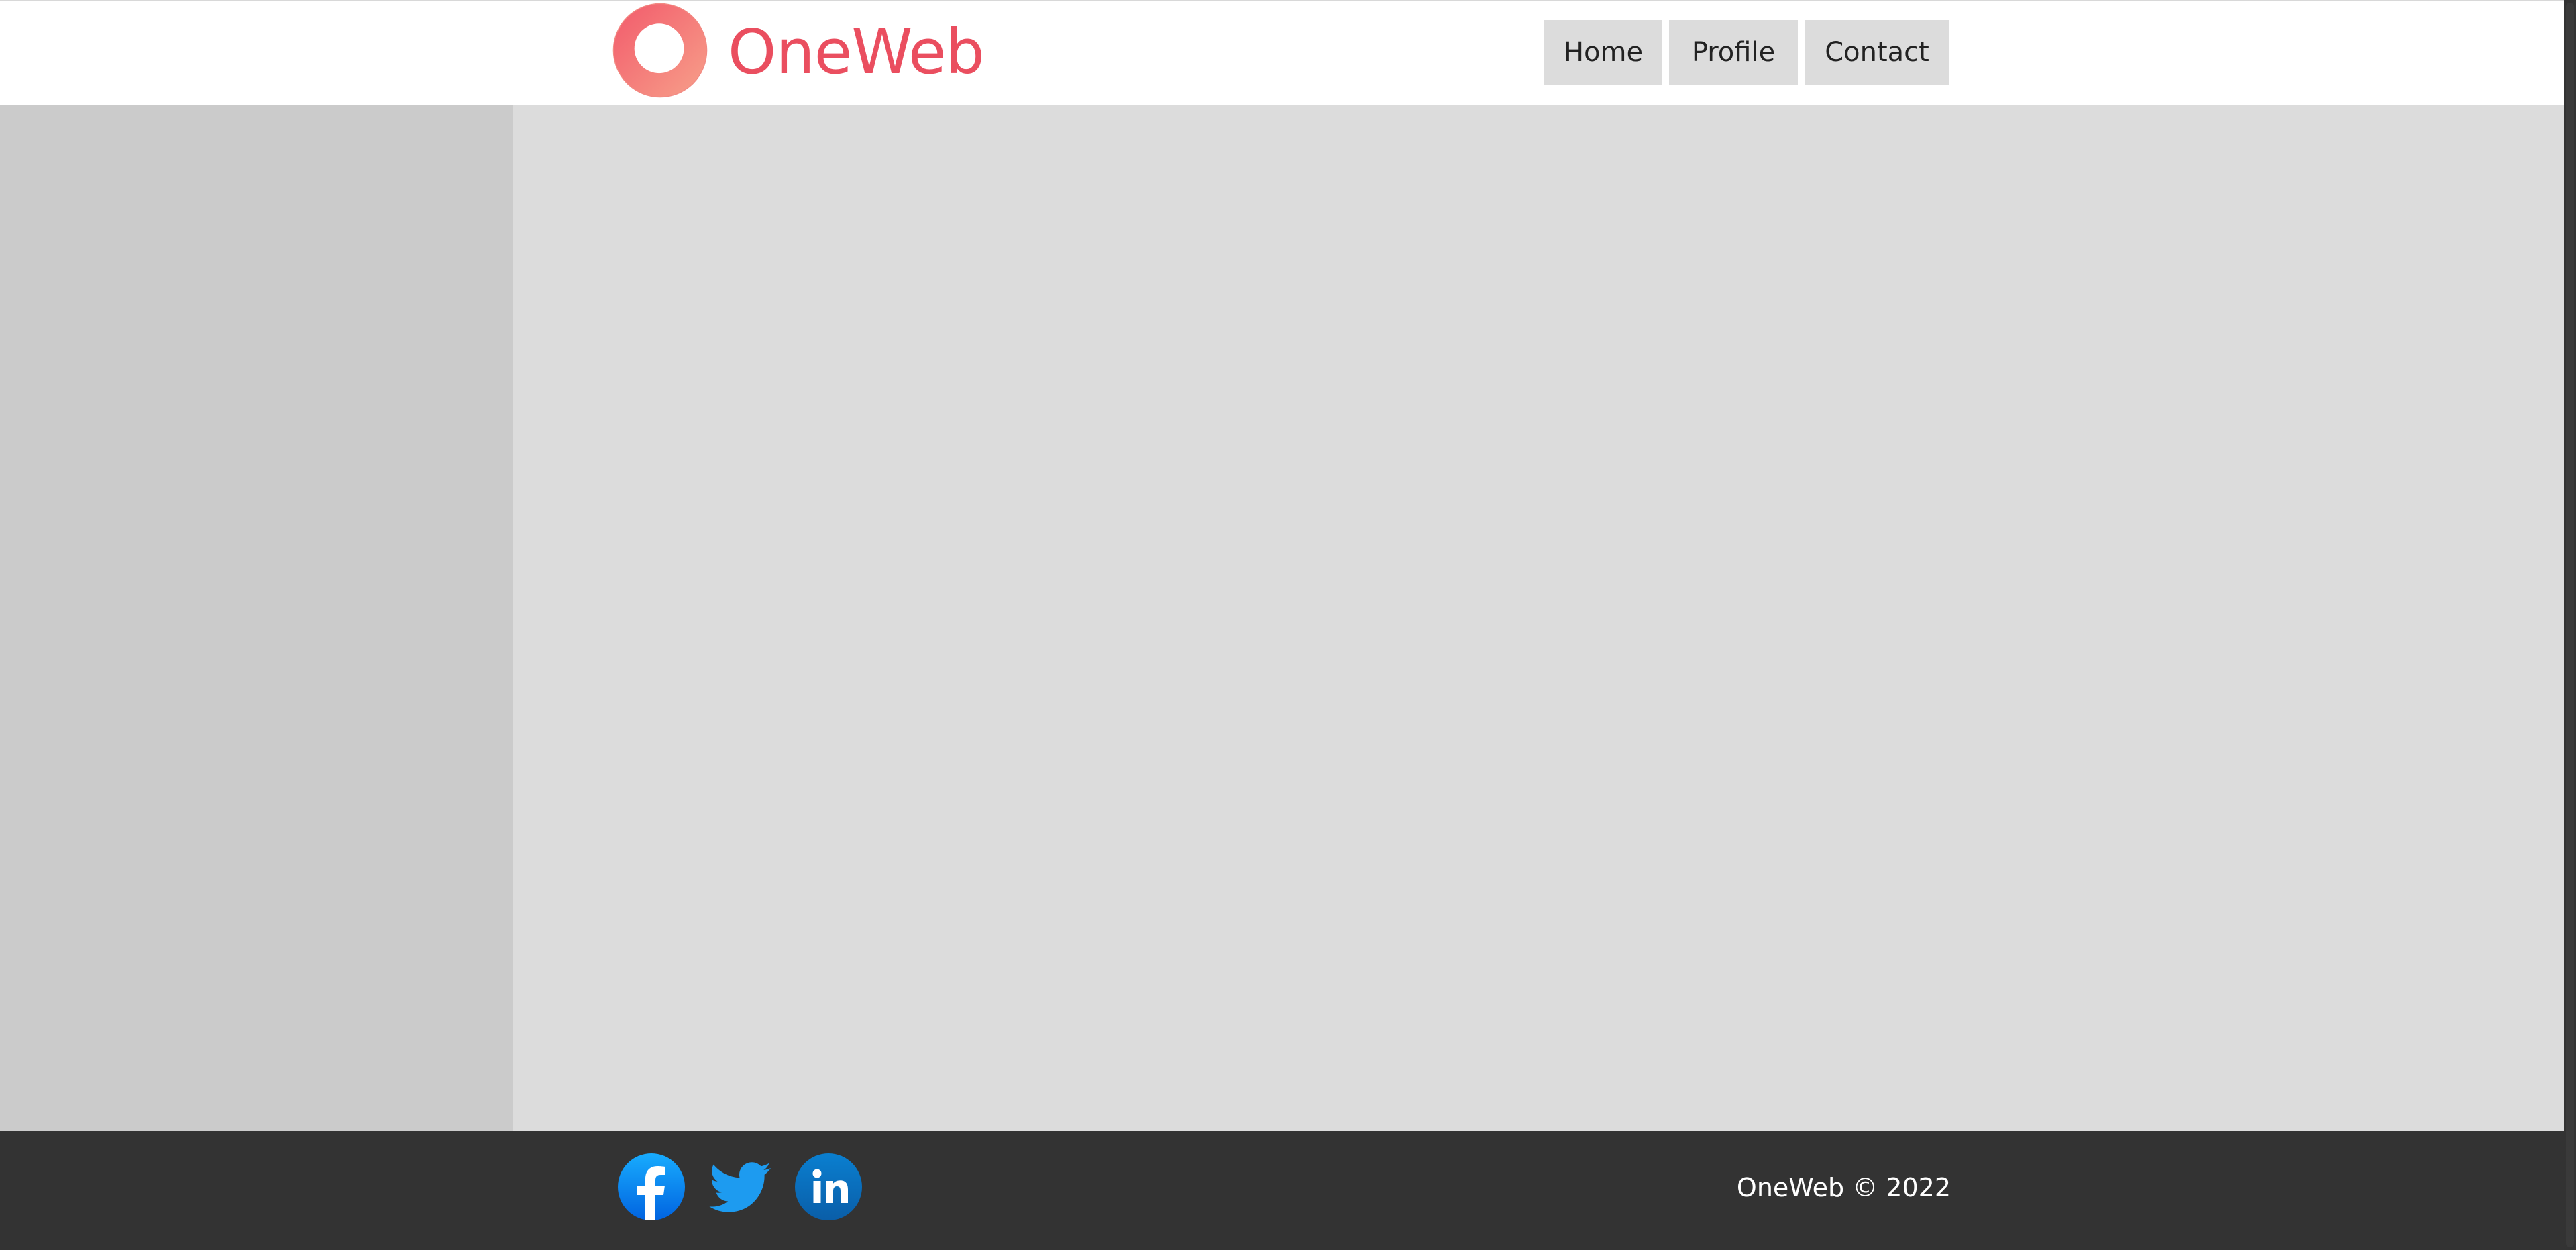 This screenshot has width=2576, height=1250. Describe the element at coordinates (1733, 52) in the screenshot. I see `nav-profile-button: Profile` at that location.